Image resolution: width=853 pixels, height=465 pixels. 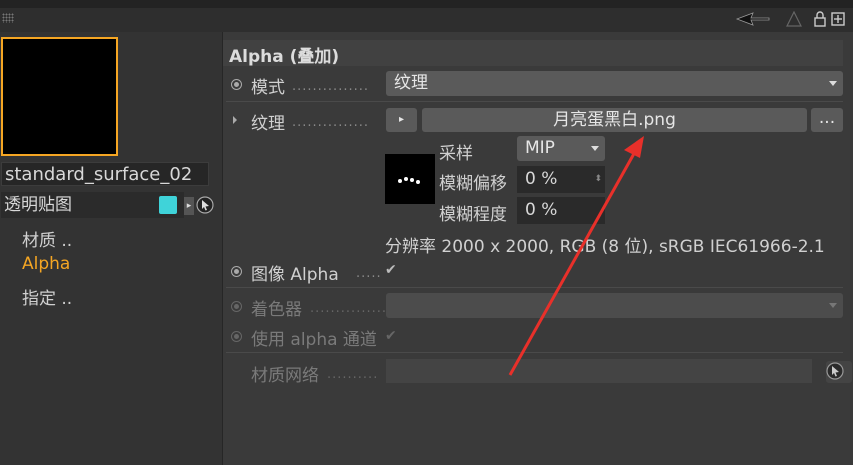 I want to click on annotation-arrow, so click(x=576, y=256).